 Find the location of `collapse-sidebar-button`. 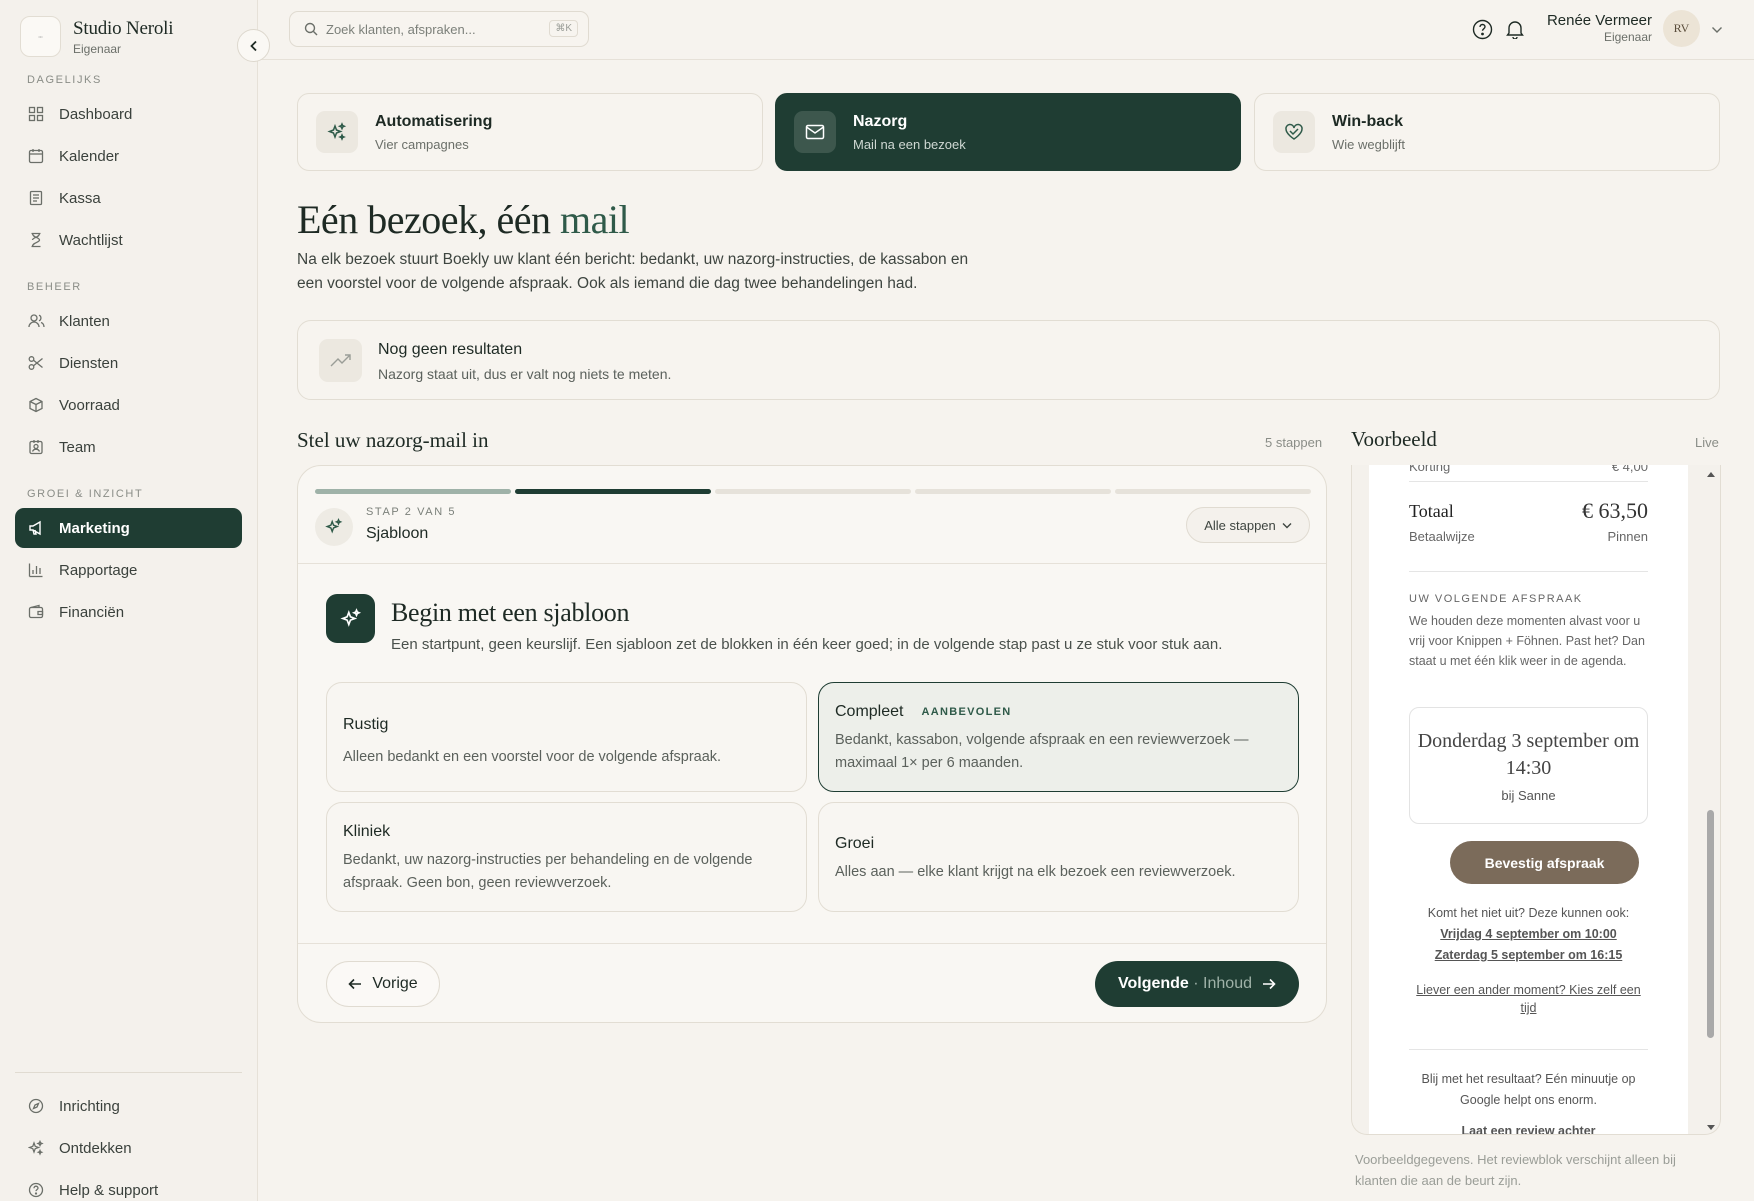

collapse-sidebar-button is located at coordinates (253, 45).